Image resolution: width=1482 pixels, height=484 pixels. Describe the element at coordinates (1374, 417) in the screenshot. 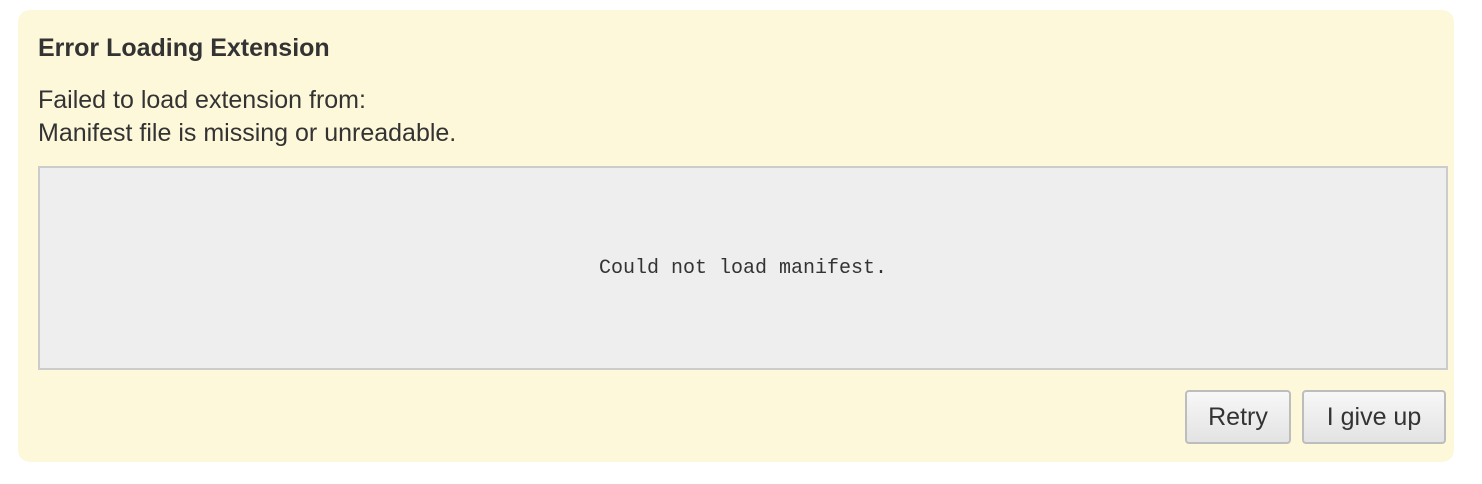

I see `give-up-button: I give up` at that location.